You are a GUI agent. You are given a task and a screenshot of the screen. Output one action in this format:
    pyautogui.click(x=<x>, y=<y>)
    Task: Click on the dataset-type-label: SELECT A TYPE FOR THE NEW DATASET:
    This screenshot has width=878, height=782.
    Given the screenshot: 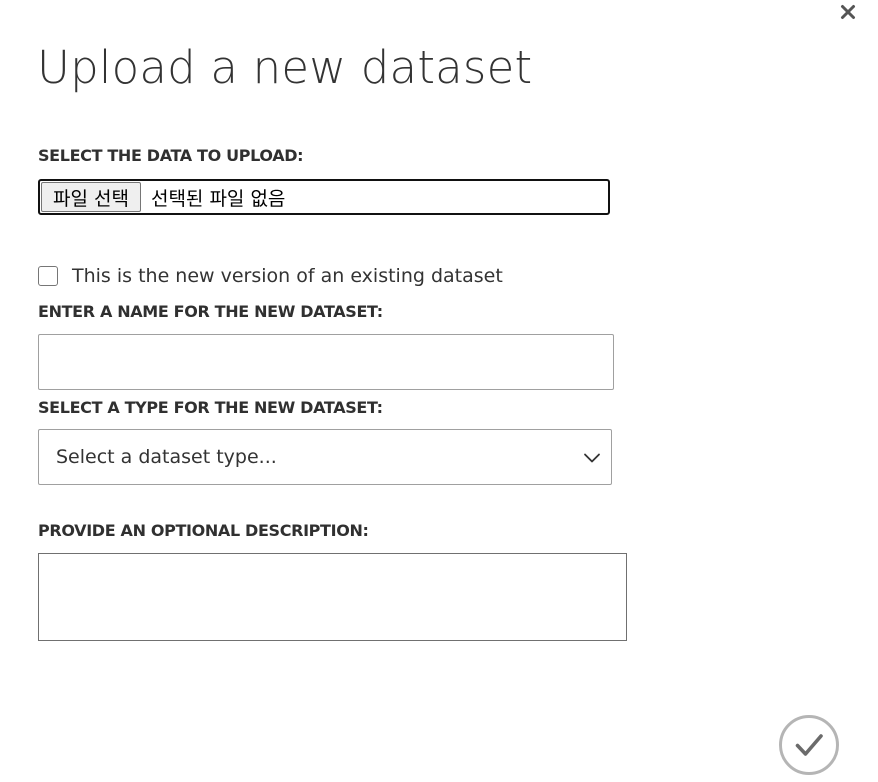 What is the action you would take?
    pyautogui.click(x=210, y=407)
    